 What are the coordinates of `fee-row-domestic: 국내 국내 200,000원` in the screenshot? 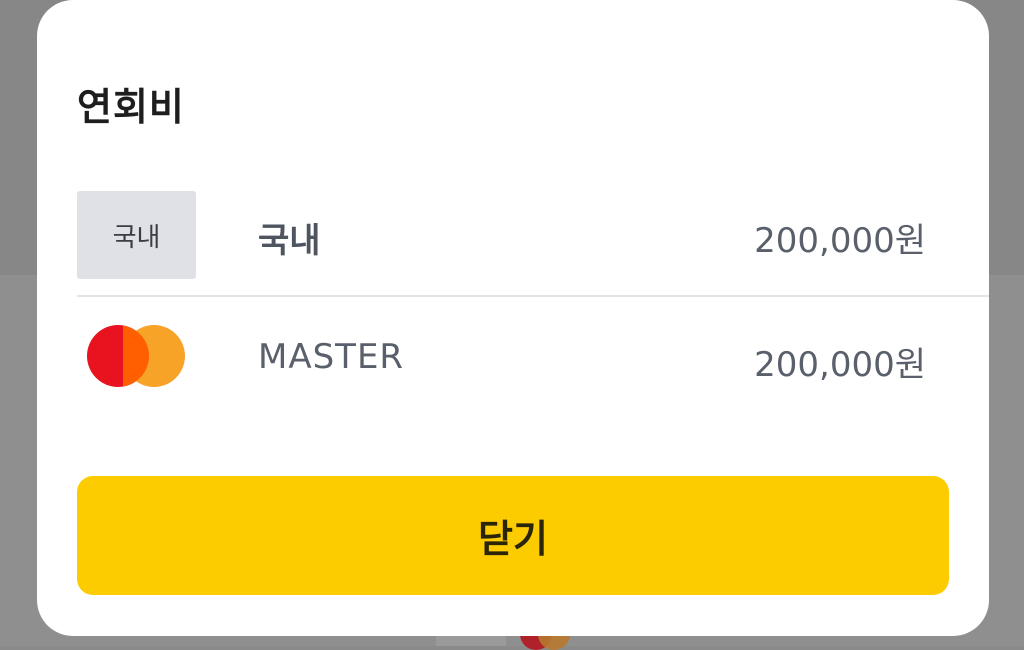 It's located at (533, 243).